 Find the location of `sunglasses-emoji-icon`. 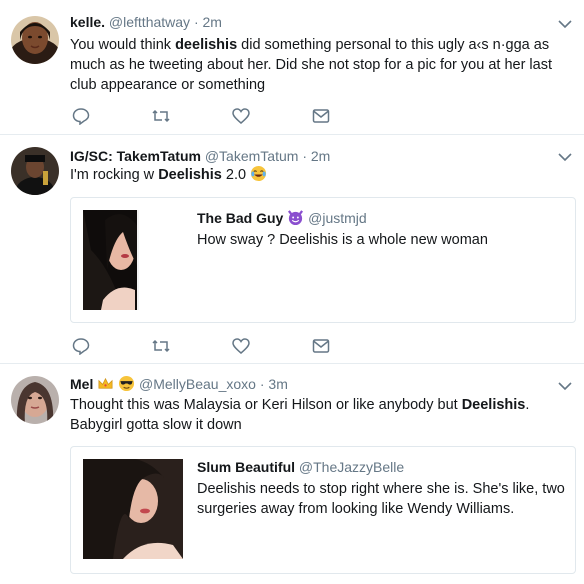

sunglasses-emoji-icon is located at coordinates (127, 383).